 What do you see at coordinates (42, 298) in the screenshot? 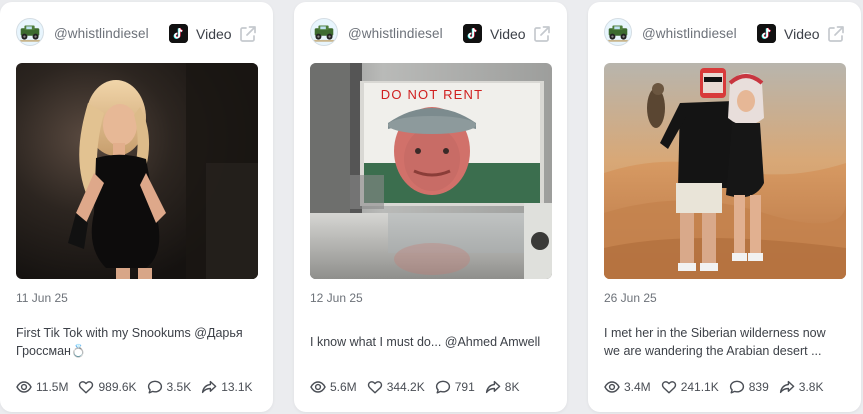
I see `post-date: 11 Jun 25` at bounding box center [42, 298].